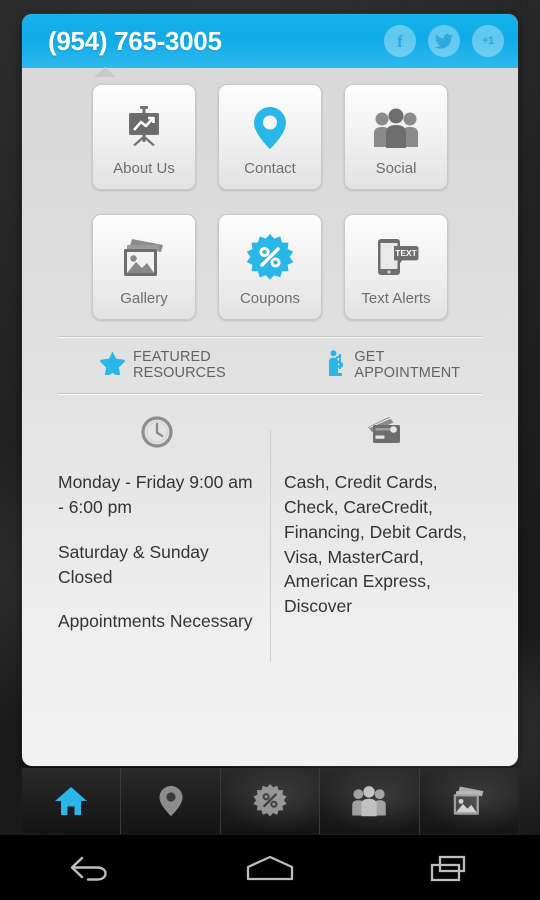  I want to click on nav-coupons, so click(270, 801).